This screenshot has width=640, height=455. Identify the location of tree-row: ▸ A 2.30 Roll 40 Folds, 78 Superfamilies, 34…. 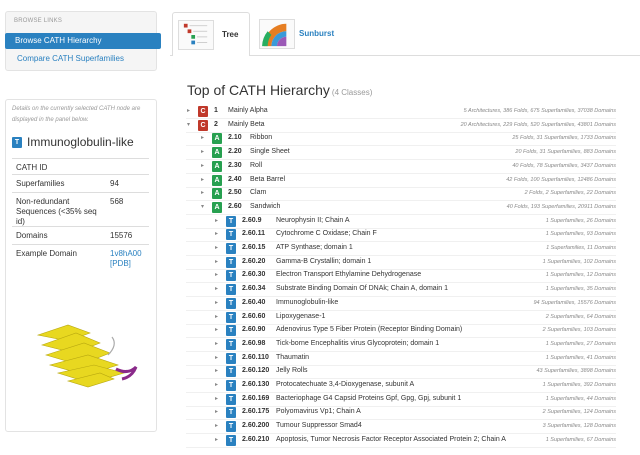
(401, 167).